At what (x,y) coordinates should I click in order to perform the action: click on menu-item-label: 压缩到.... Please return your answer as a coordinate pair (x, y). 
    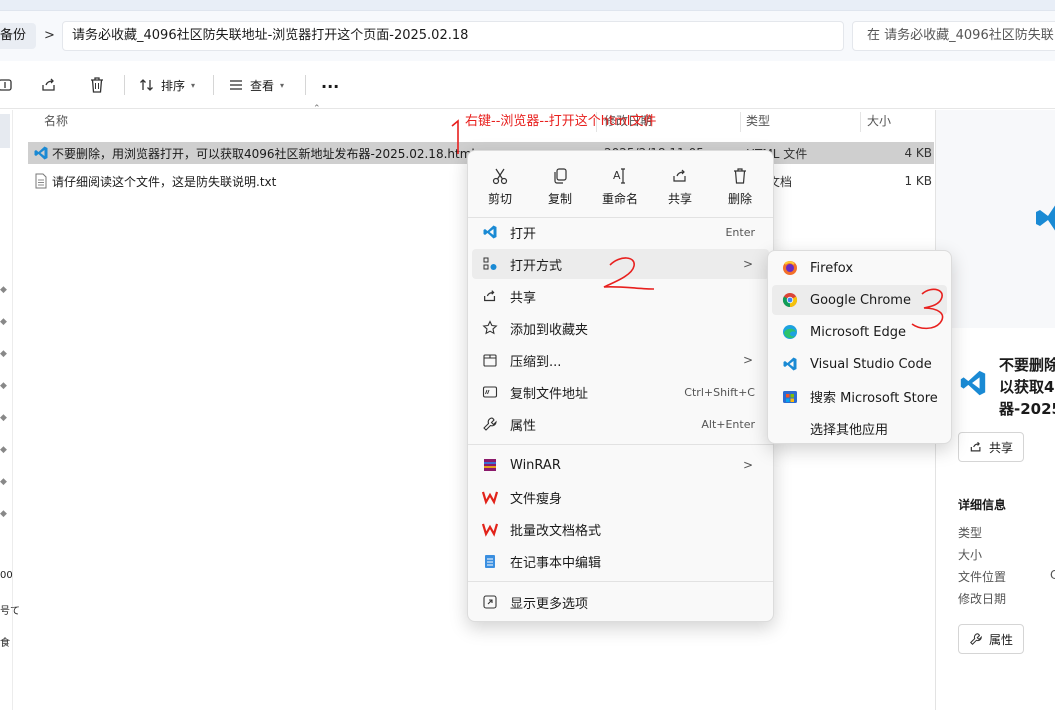
    Looking at the image, I should click on (536, 362).